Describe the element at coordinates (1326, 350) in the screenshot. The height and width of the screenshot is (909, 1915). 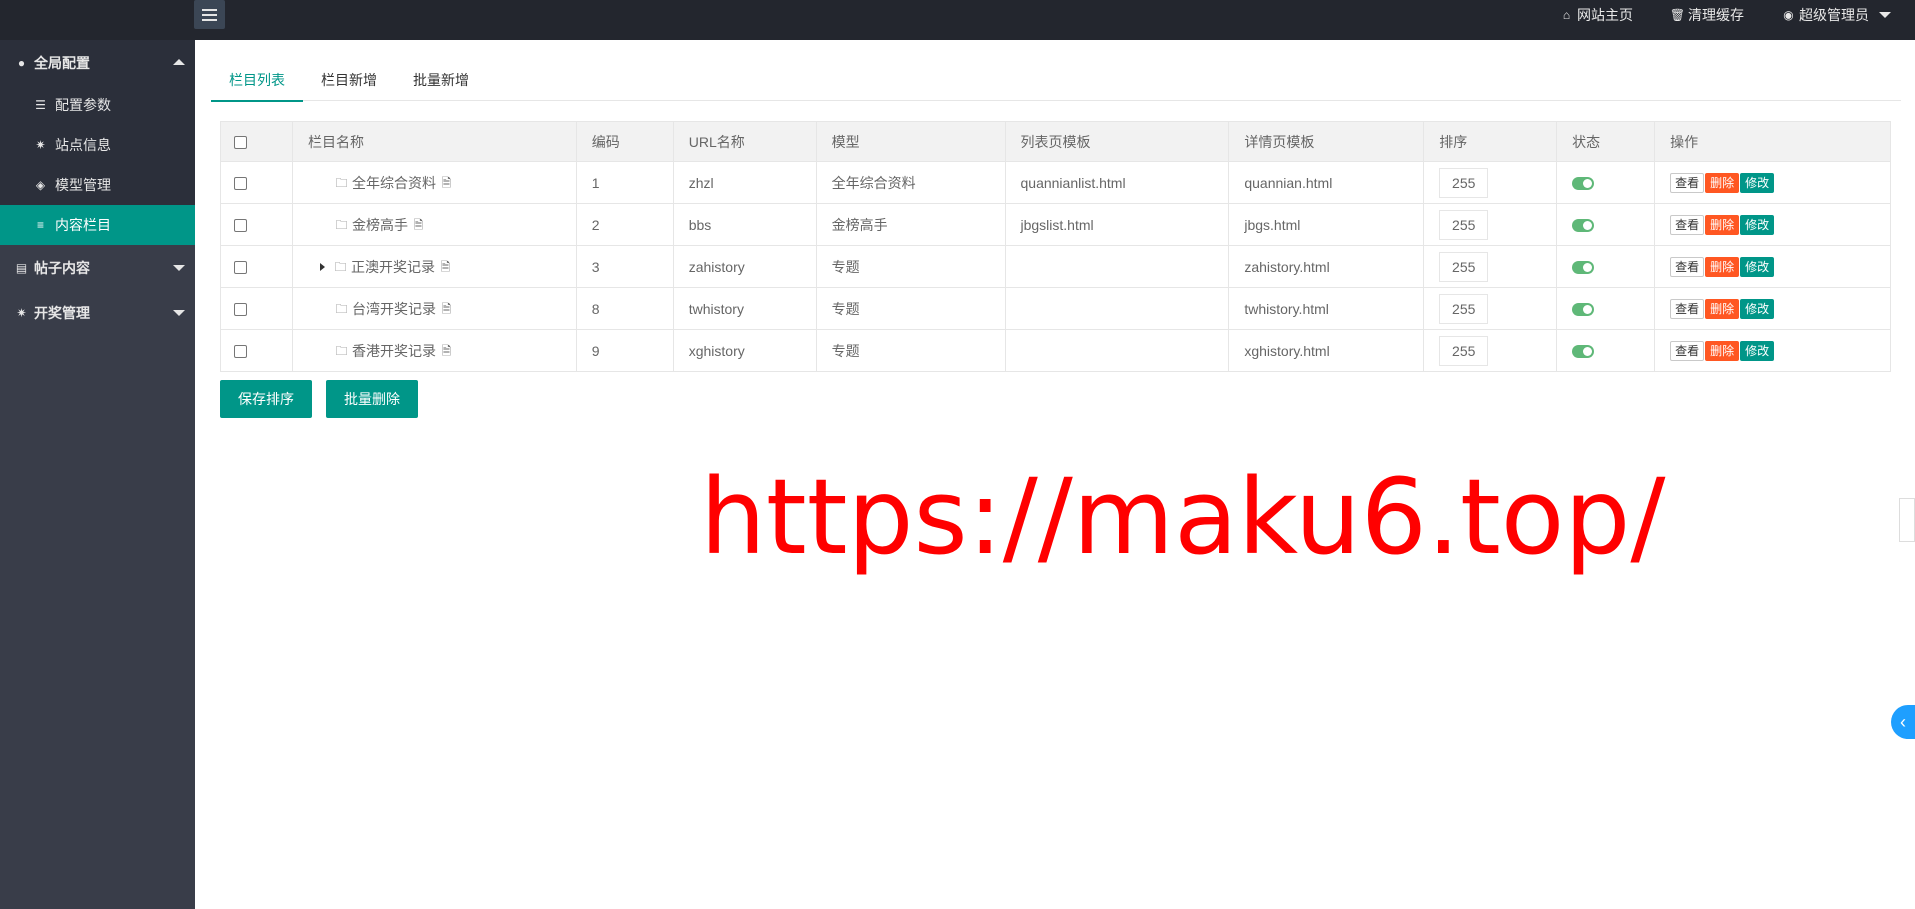
I see `detail-template-cell: xghistory.html` at that location.